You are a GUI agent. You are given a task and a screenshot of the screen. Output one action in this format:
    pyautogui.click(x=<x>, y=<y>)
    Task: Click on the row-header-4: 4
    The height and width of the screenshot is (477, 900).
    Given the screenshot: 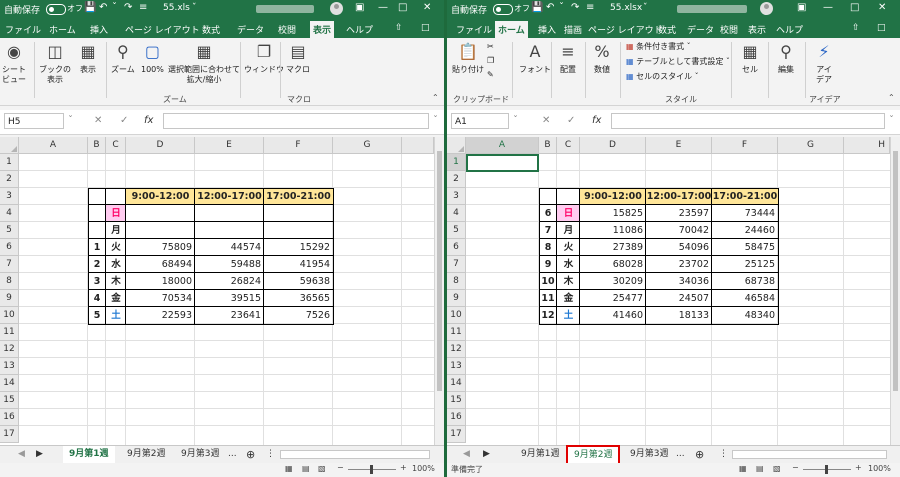 What is the action you would take?
    pyautogui.click(x=9, y=213)
    